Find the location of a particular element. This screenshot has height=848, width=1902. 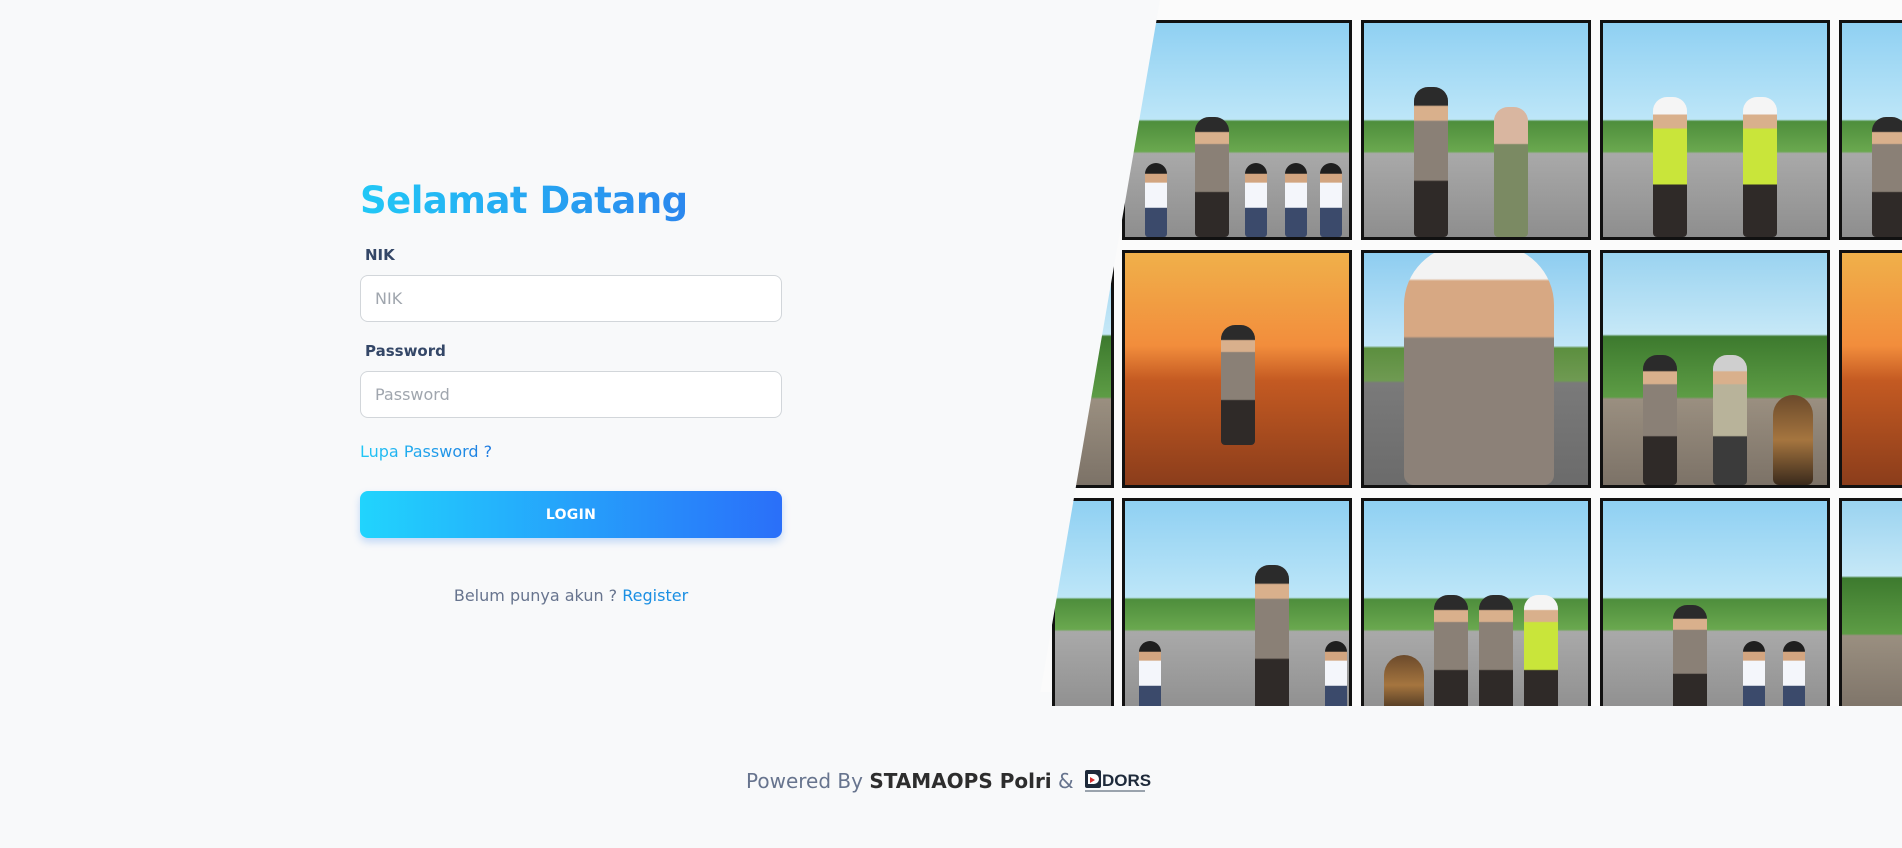

rescuer-figure is located at coordinates (1238, 385).